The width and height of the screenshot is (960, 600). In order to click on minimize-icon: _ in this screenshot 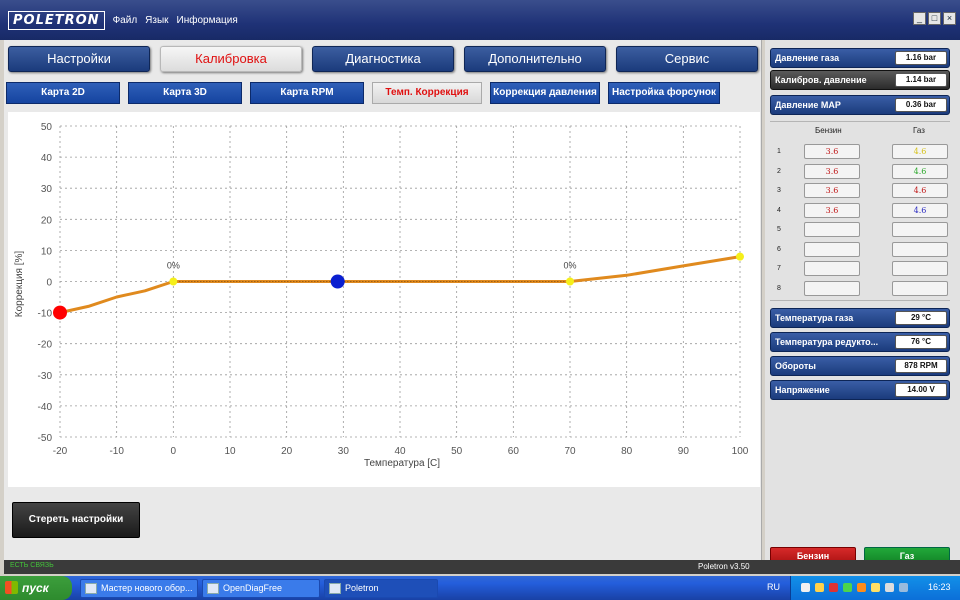, I will do `click(919, 18)`.